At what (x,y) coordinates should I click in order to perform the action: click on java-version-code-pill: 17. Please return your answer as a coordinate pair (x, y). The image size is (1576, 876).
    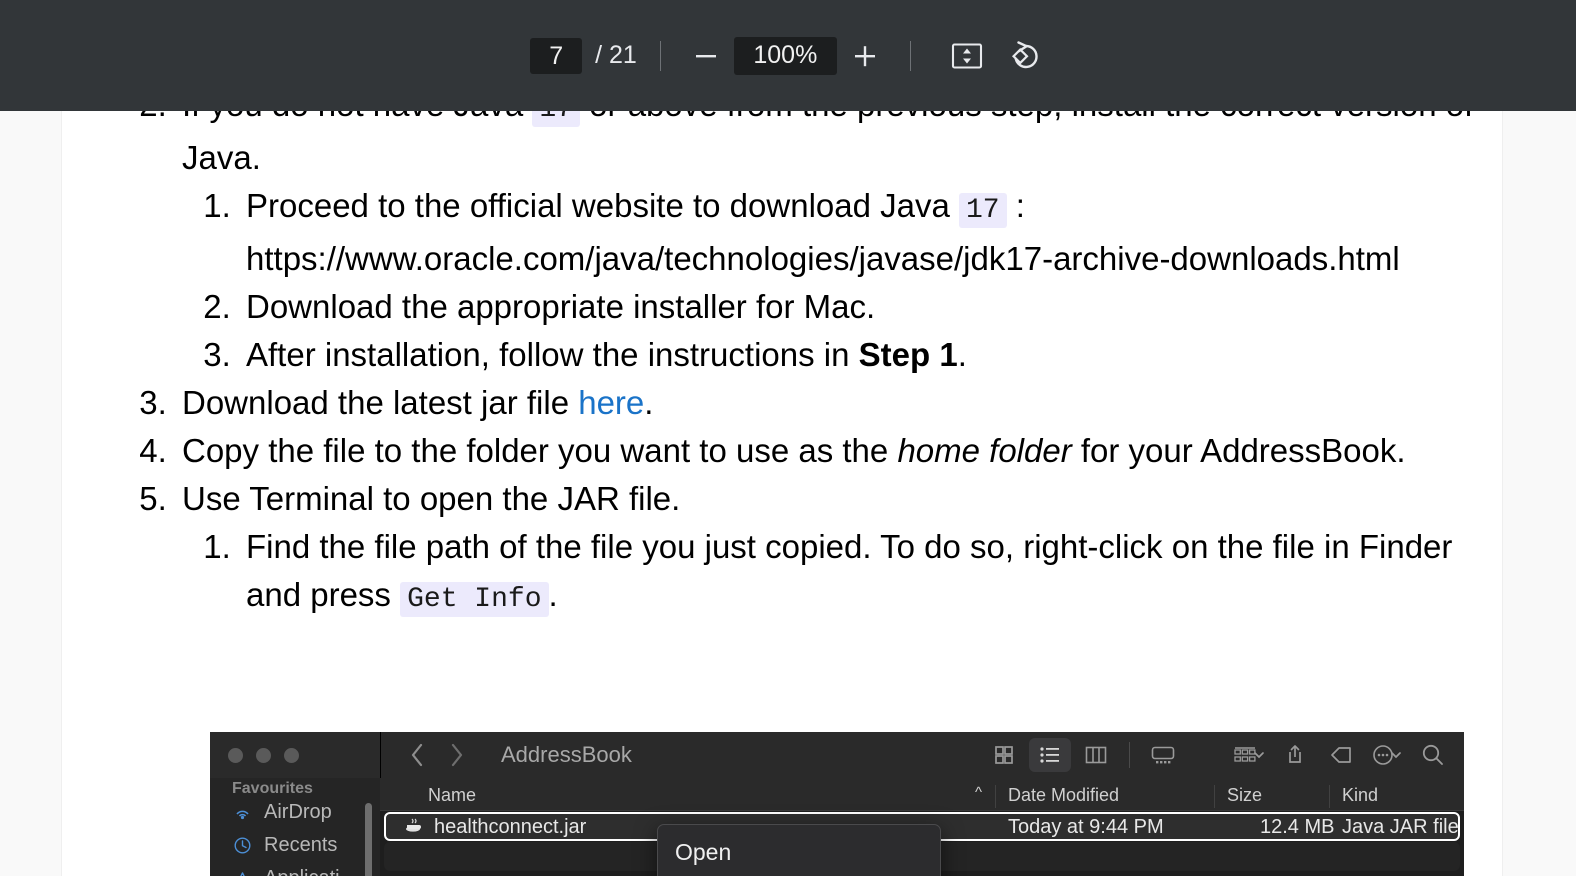
    Looking at the image, I should click on (556, 119).